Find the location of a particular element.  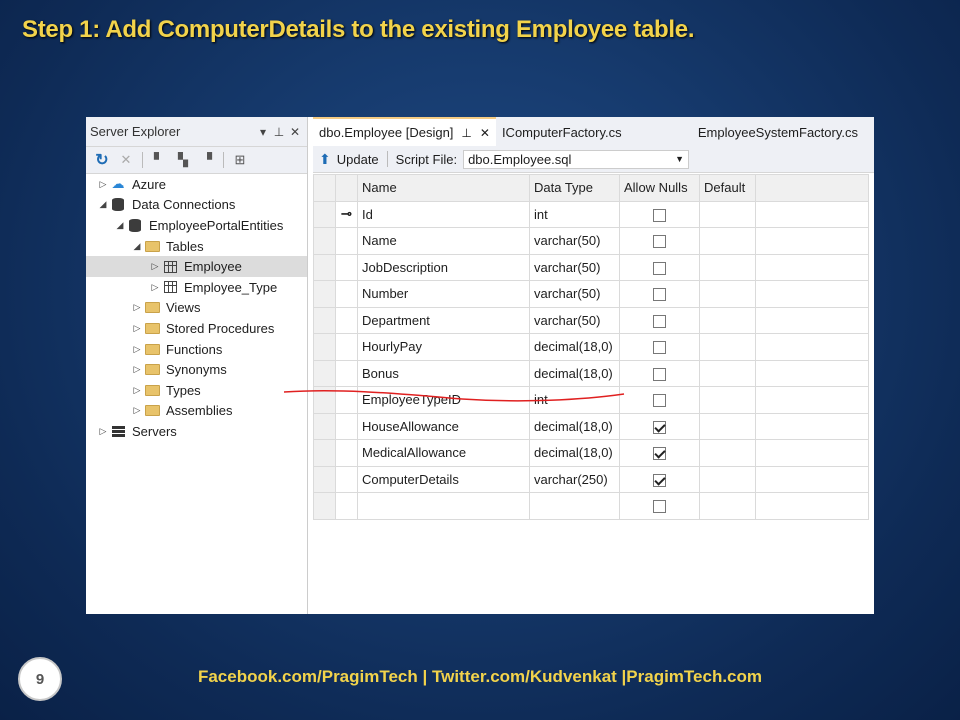

tree-item: ▷ Types is located at coordinates (196, 390).